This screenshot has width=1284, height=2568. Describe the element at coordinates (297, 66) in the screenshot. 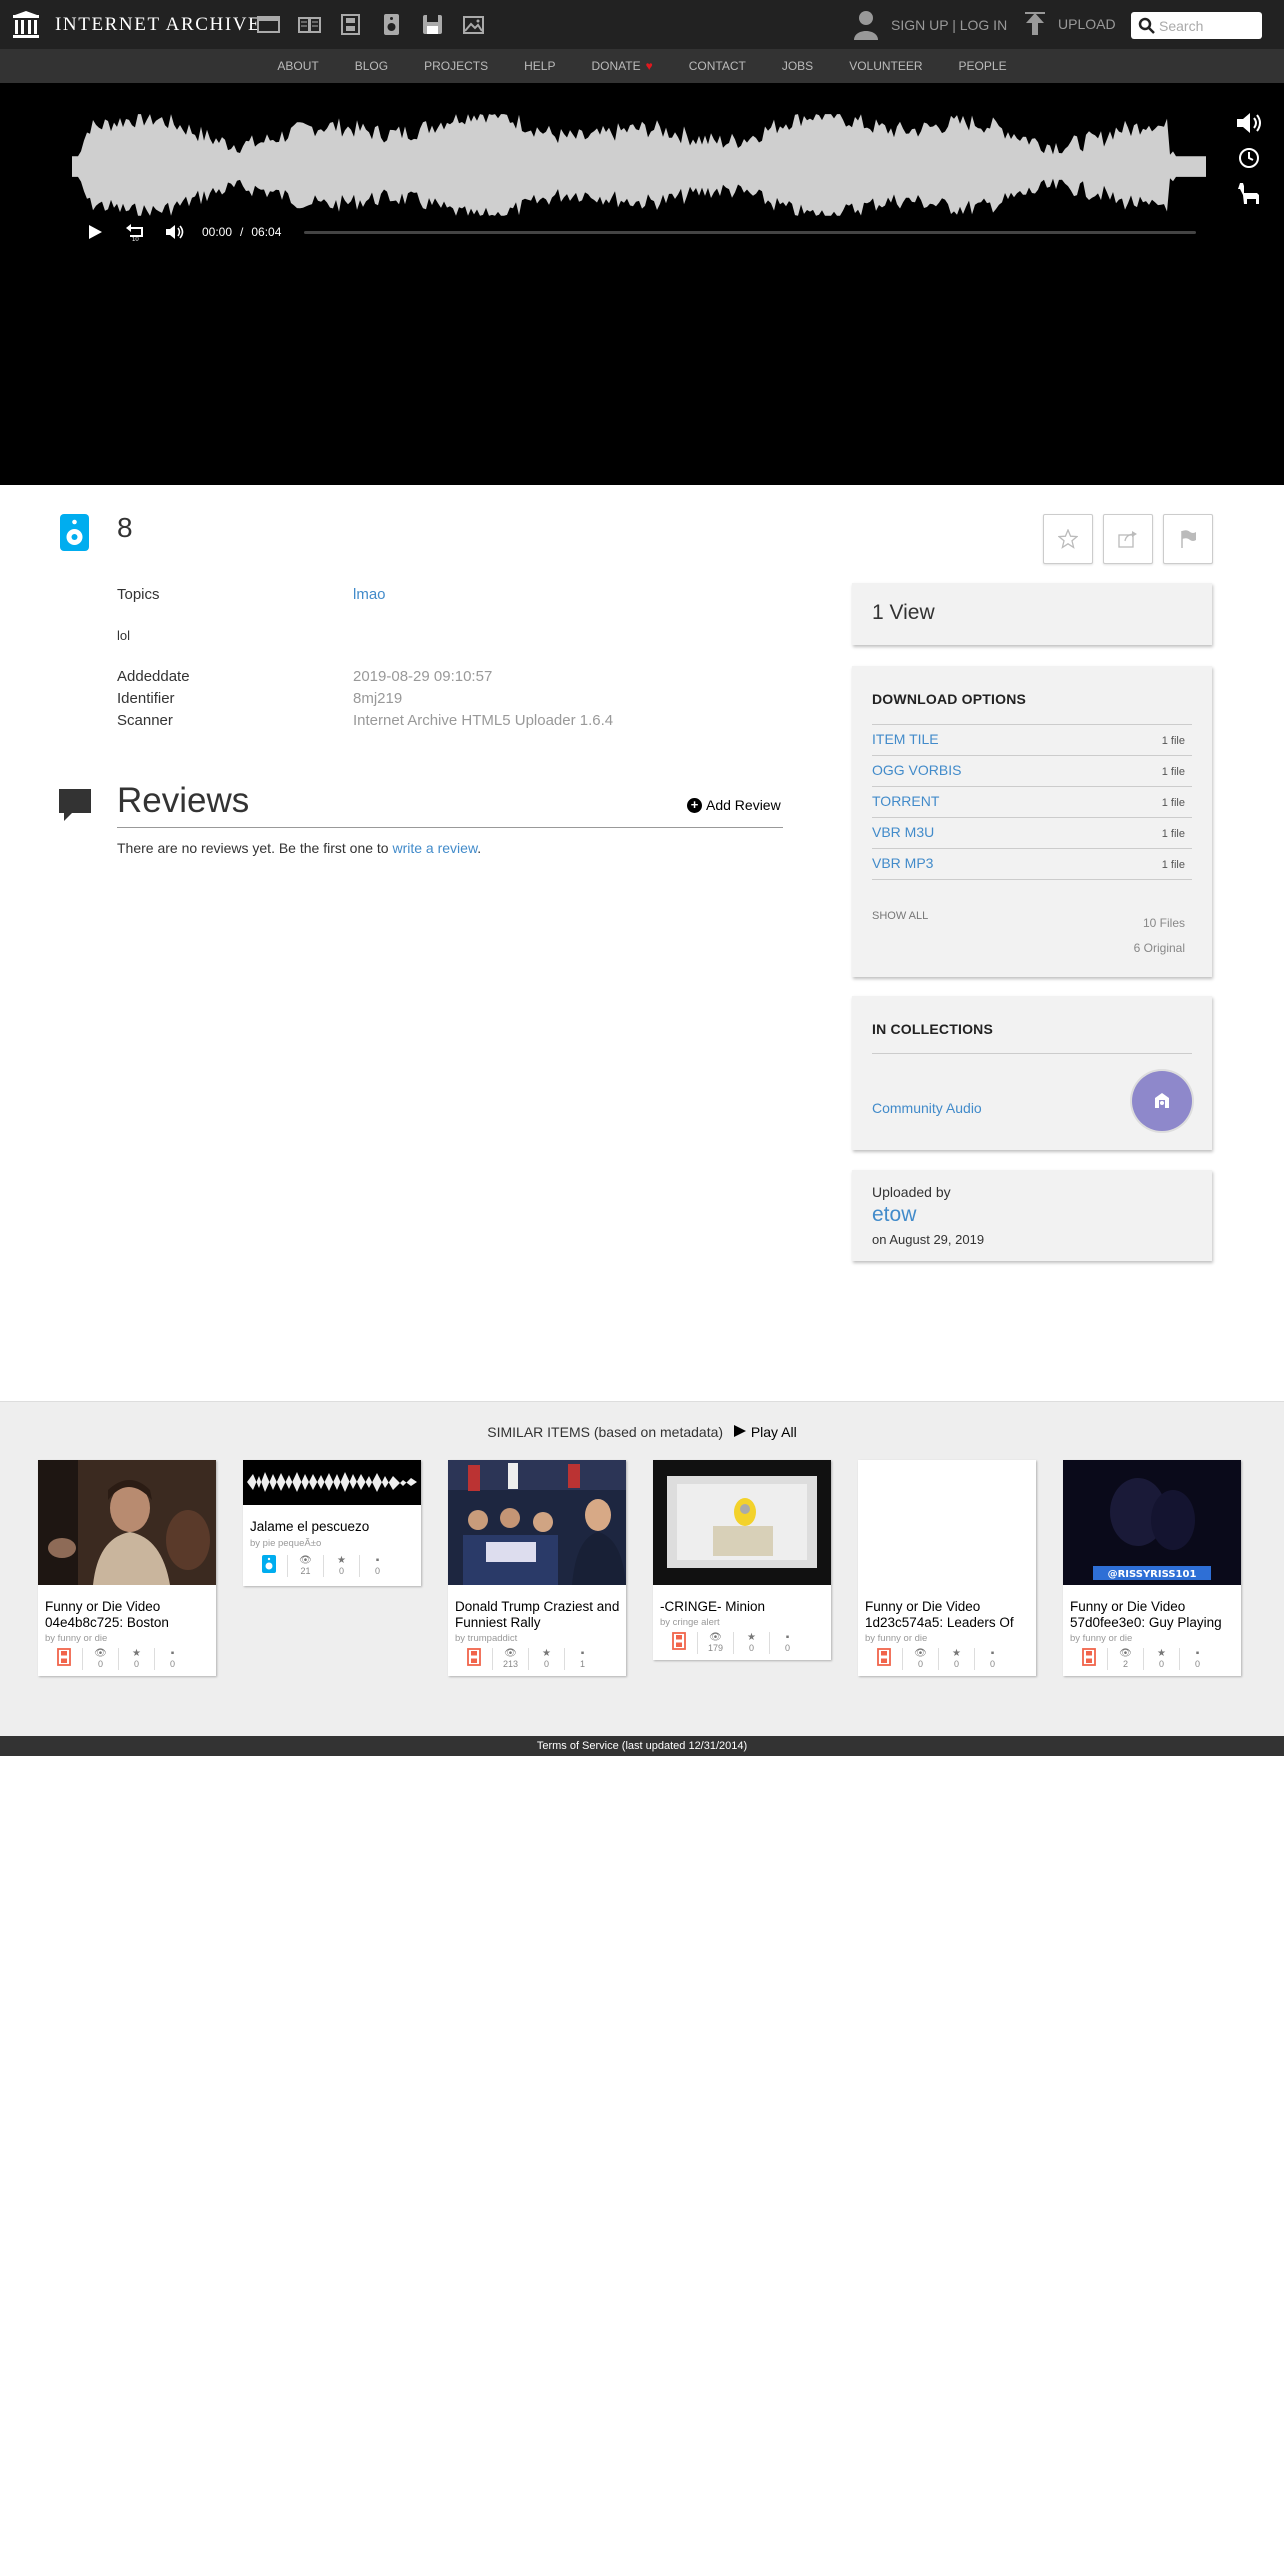

I see `nav-about: ABOUT` at that location.